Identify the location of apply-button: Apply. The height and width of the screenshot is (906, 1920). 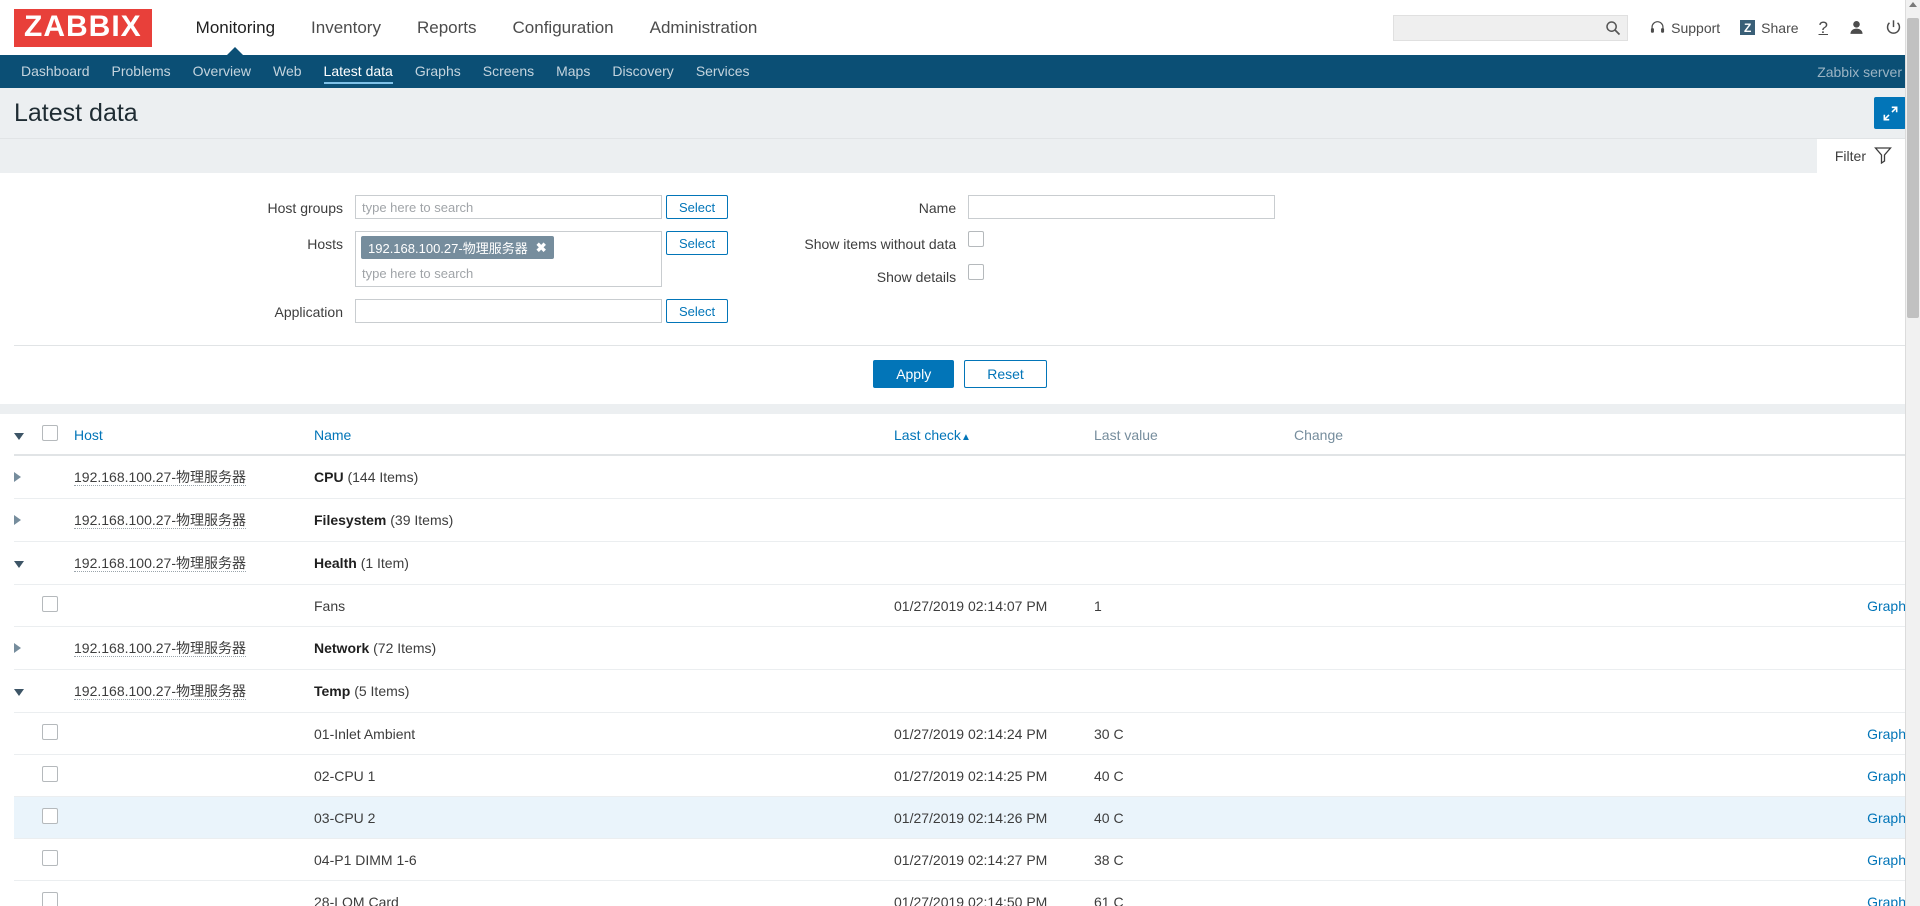
(914, 374).